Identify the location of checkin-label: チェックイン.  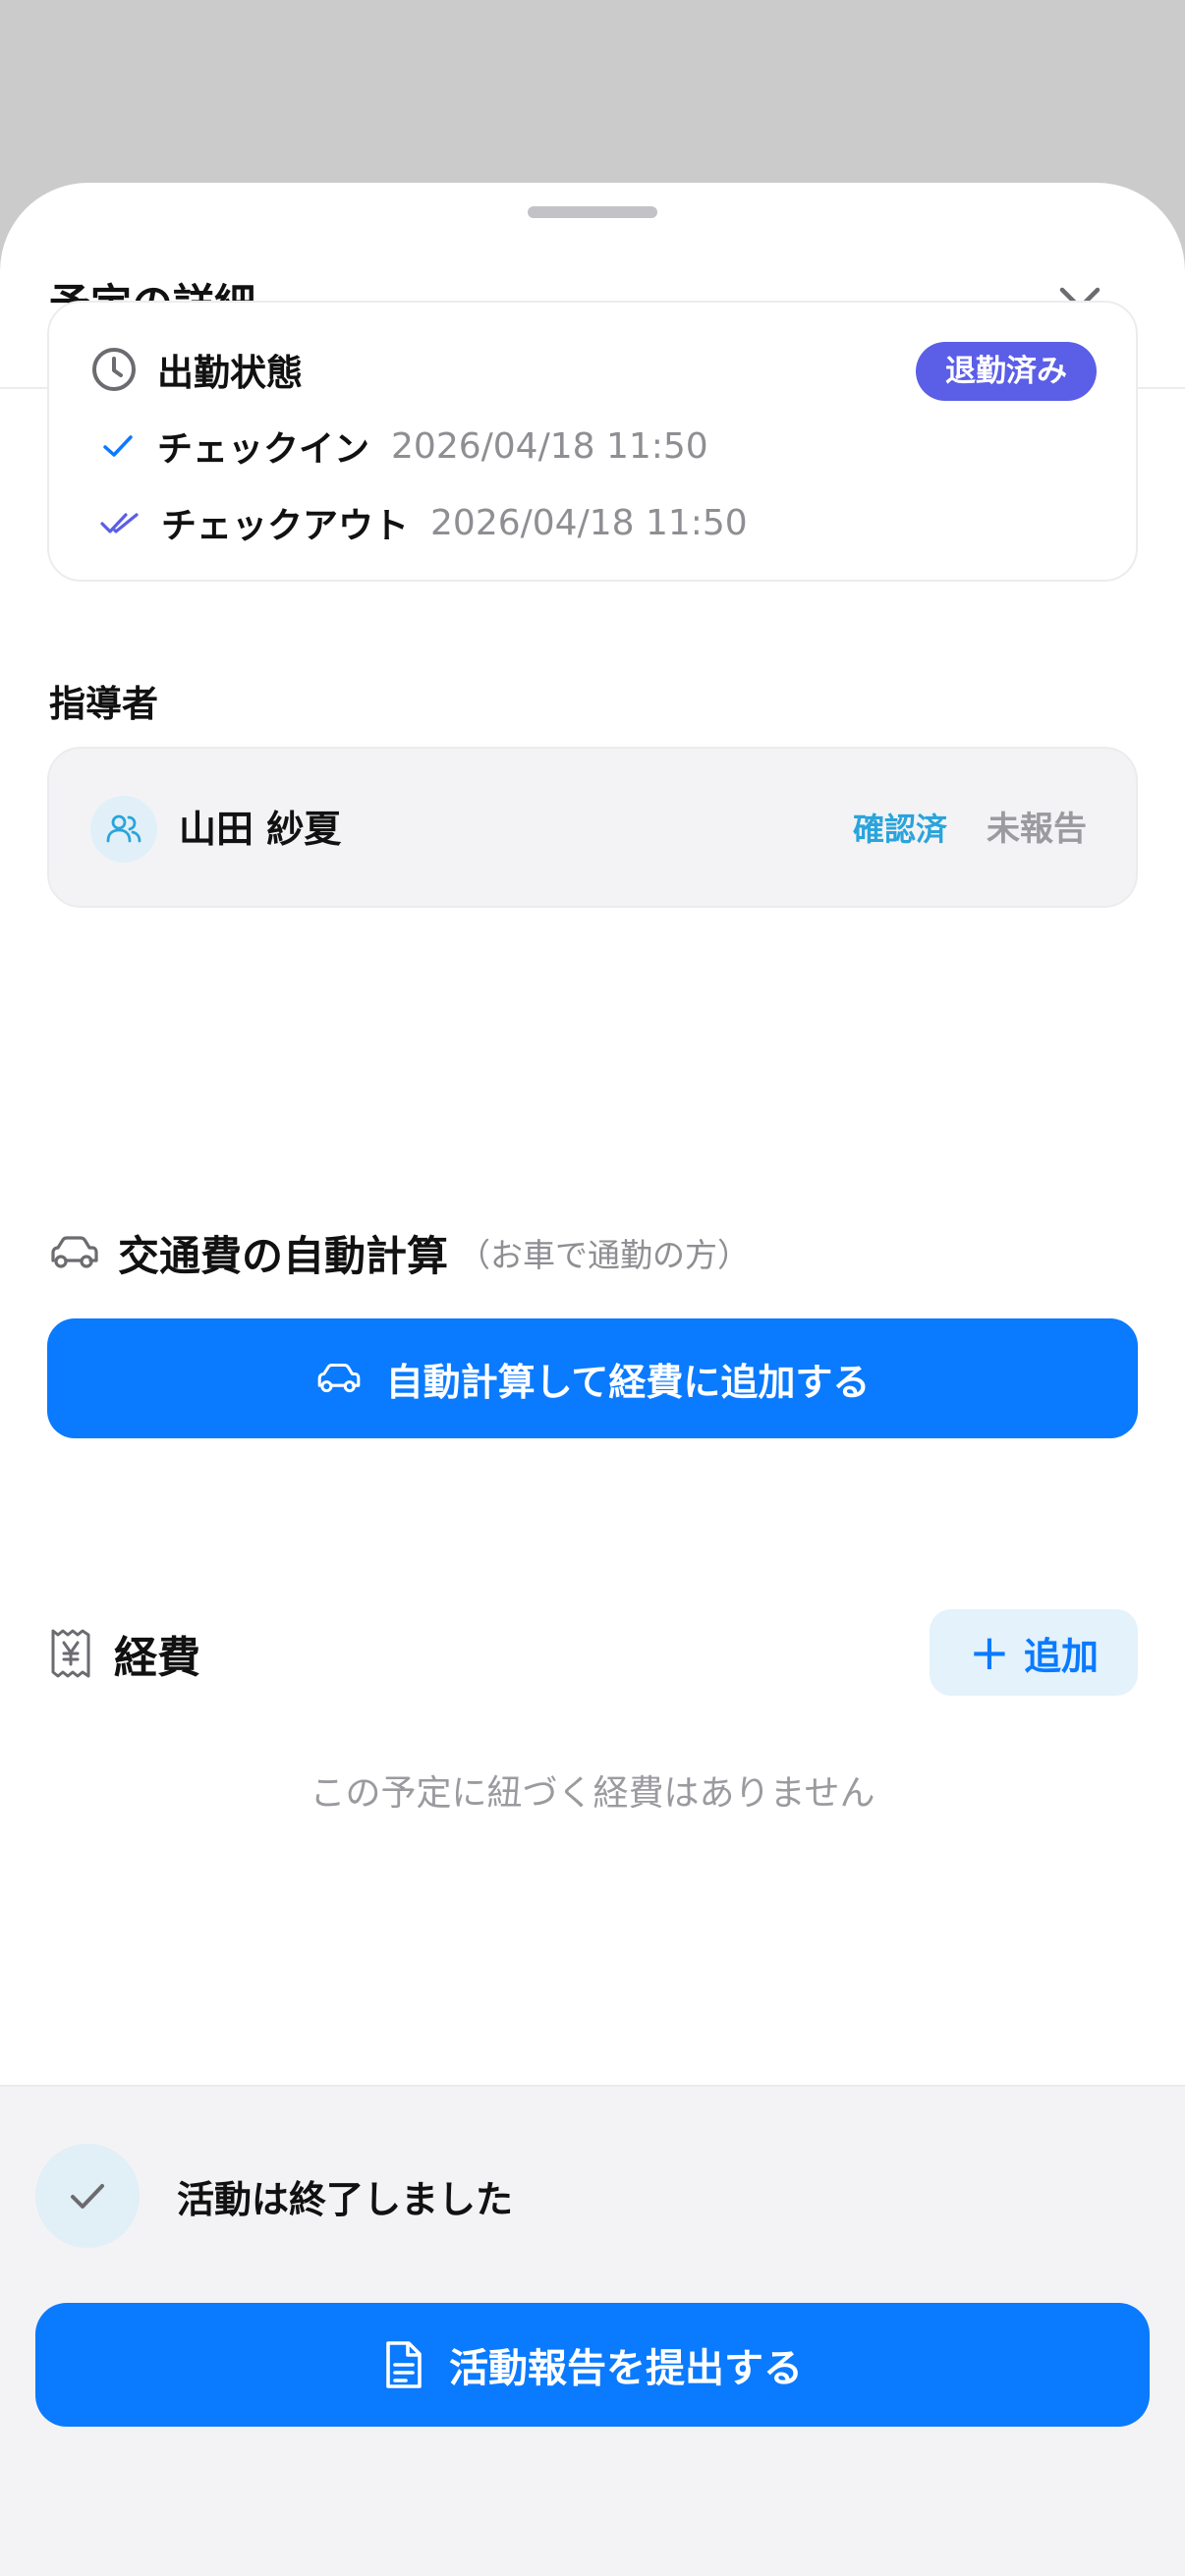
(263, 449).